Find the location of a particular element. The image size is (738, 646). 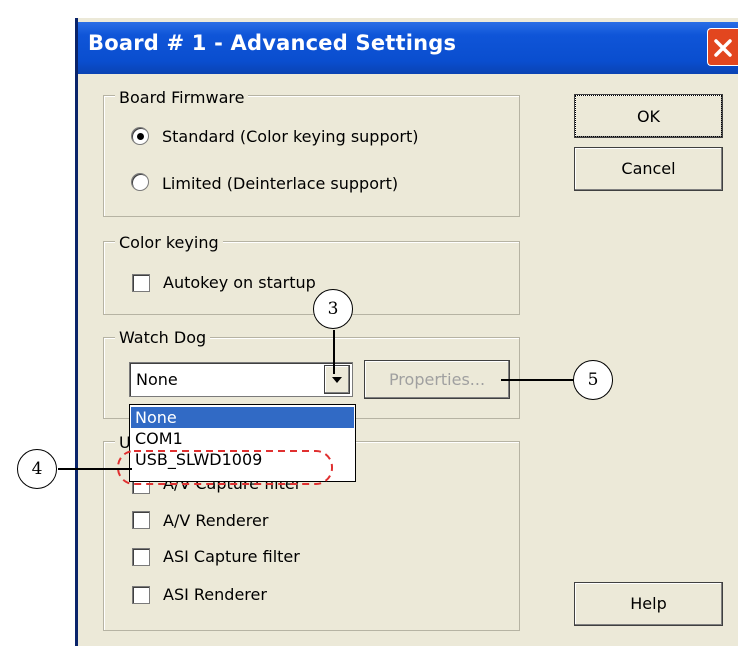

limited-radio-label: Limited (Deinterlace support) is located at coordinates (280, 183).